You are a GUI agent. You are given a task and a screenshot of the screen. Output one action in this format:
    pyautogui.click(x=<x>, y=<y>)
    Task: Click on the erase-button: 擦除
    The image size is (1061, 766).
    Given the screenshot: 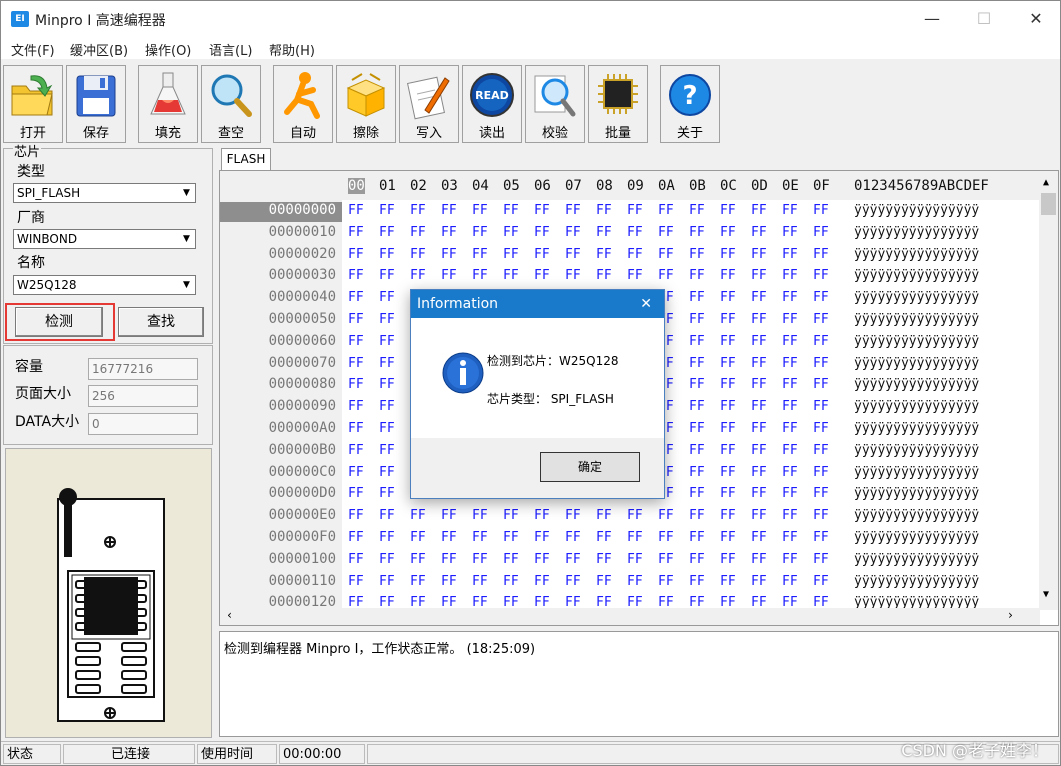 What is the action you would take?
    pyautogui.click(x=366, y=104)
    